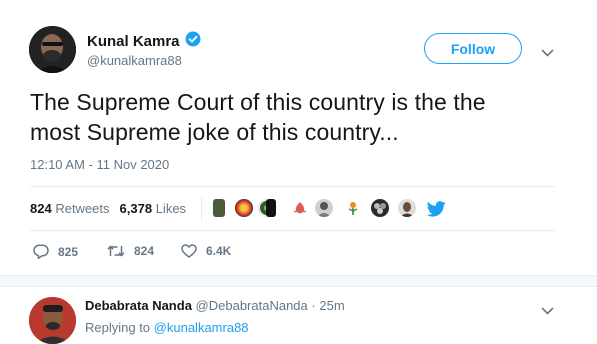 The width and height of the screenshot is (597, 344). I want to click on like-count: 6.4K, so click(219, 251).